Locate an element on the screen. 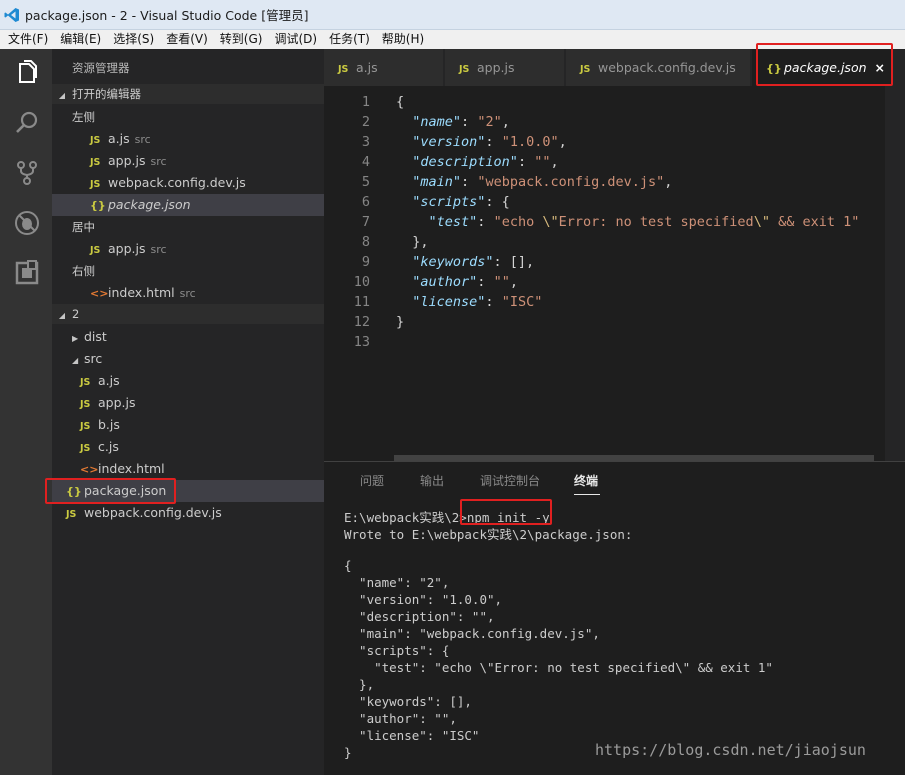 Image resolution: width=905 pixels, height=775 pixels. terminal-output-line: "keywords": [], is located at coordinates (408, 701).